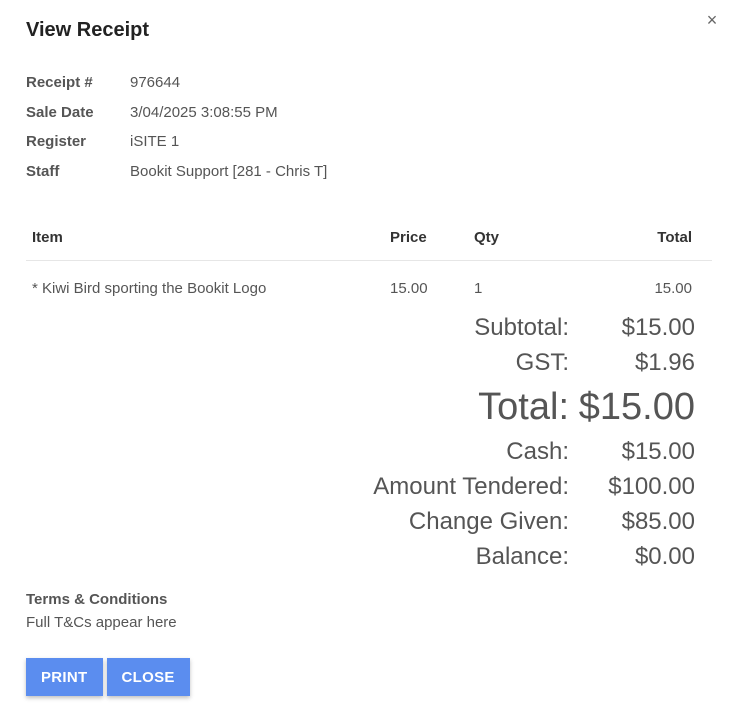 The width and height of the screenshot is (736, 724). I want to click on meta-label: Sale Date, so click(60, 112).